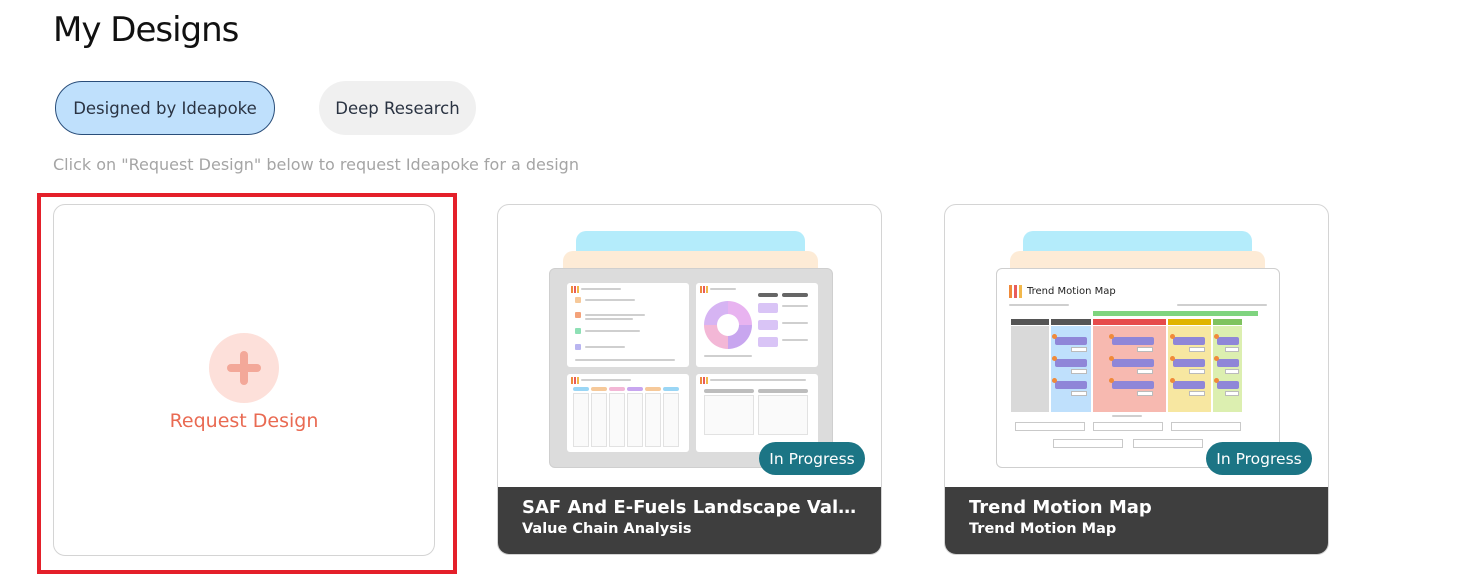 Image resolution: width=1472 pixels, height=585 pixels. I want to click on value-chain-thumbnail, so click(691, 368).